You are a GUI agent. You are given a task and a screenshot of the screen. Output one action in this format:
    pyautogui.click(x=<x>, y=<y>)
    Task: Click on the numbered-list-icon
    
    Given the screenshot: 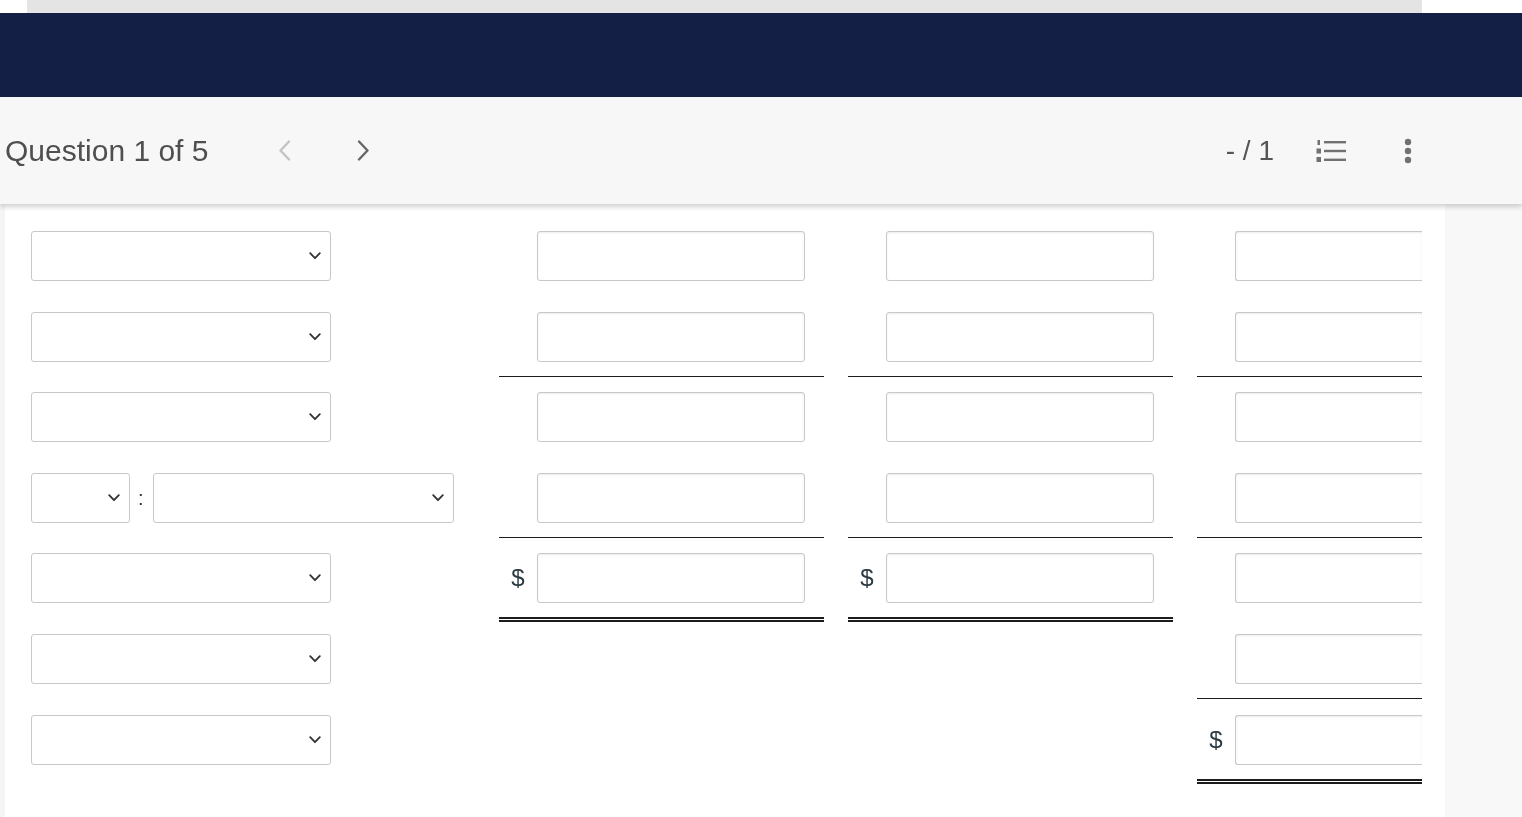 What is the action you would take?
    pyautogui.click(x=1331, y=150)
    